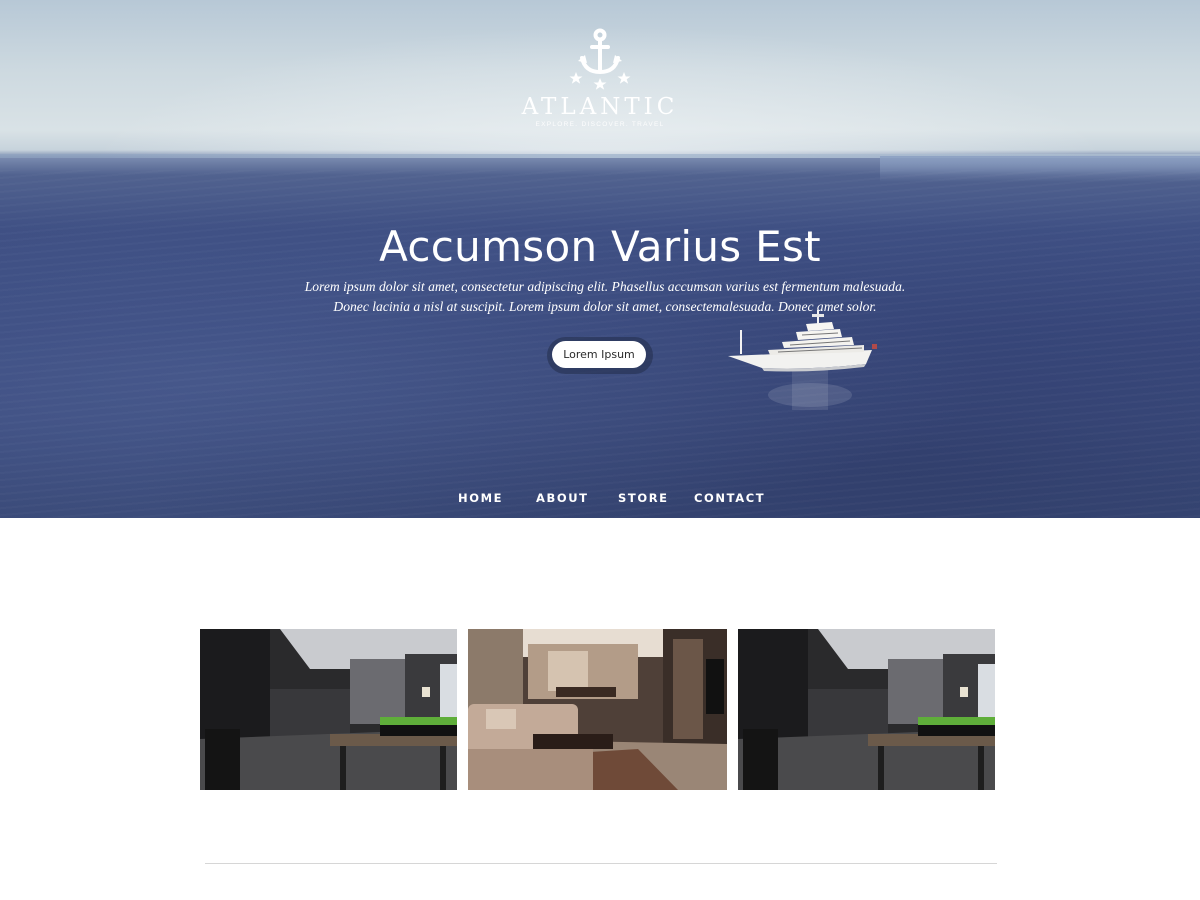  I want to click on star-icons, so click(600, 81).